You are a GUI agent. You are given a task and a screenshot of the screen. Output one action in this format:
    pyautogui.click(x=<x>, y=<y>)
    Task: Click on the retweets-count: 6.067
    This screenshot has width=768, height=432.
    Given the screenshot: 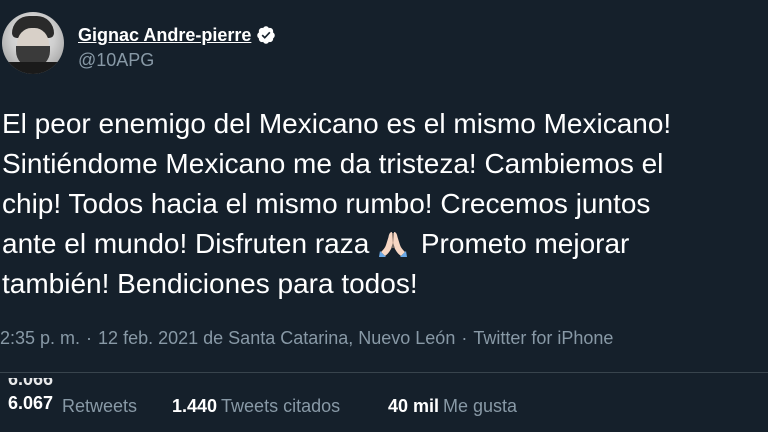 What is the action you would take?
    pyautogui.click(x=31, y=403)
    